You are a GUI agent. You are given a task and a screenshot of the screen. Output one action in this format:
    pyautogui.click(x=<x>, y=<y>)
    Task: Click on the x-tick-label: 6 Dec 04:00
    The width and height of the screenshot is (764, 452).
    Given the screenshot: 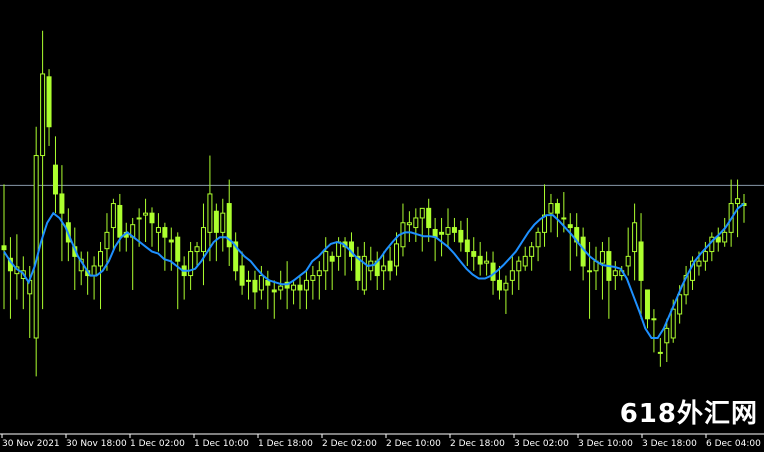 What is the action you would take?
    pyautogui.click(x=733, y=444)
    